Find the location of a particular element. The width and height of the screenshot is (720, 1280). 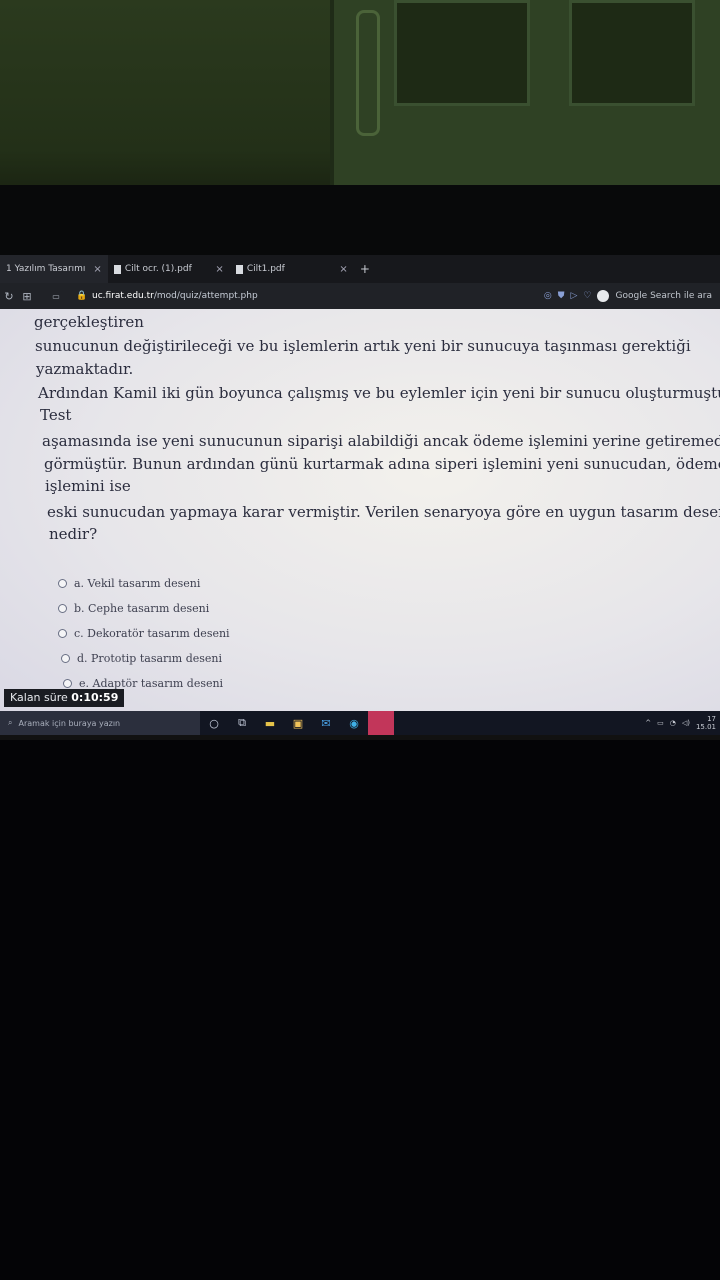

question-line: işlemini ise is located at coordinates (88, 486).